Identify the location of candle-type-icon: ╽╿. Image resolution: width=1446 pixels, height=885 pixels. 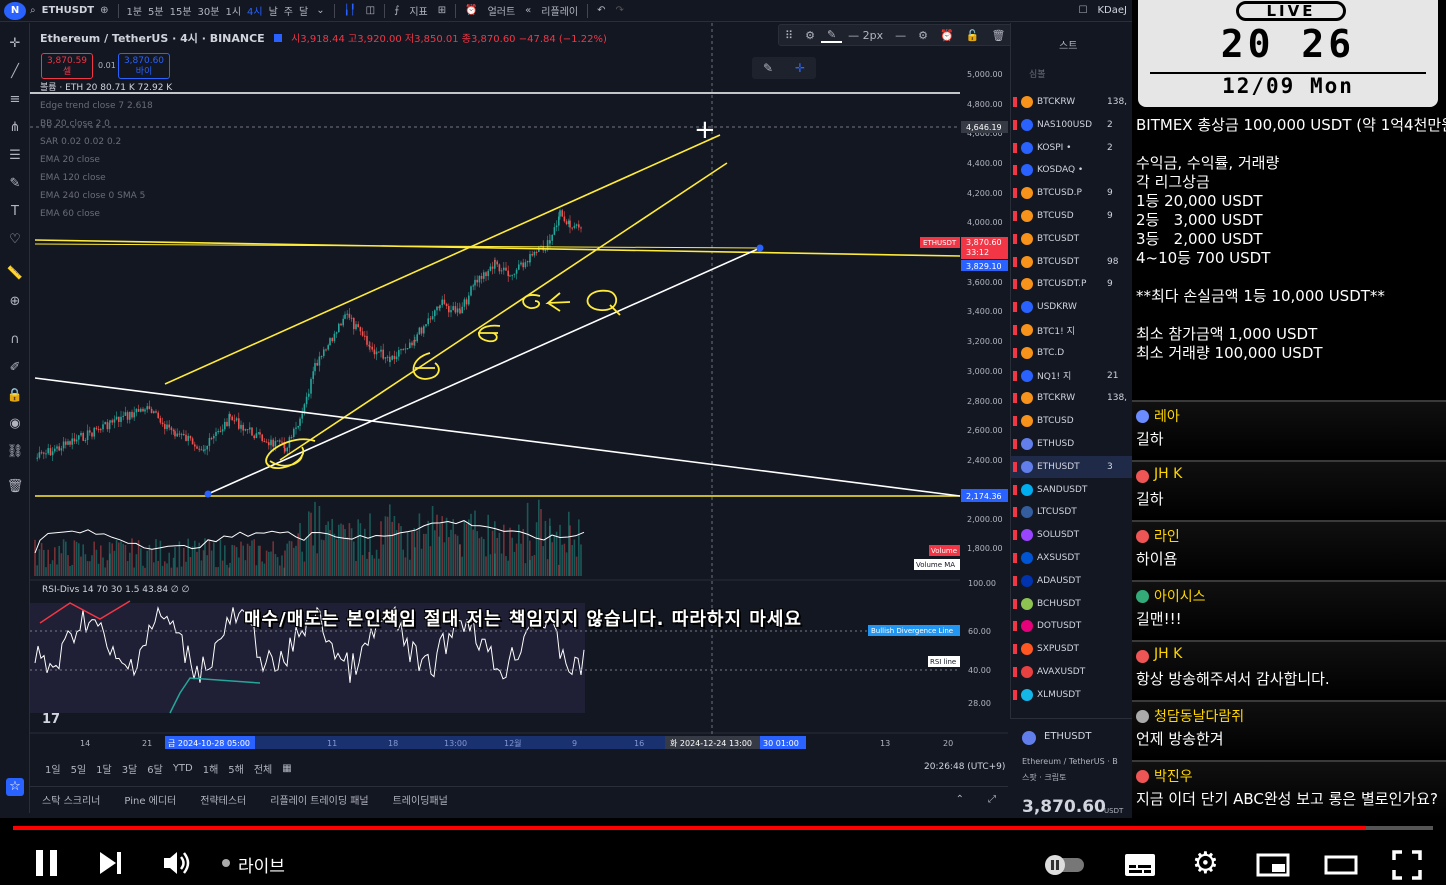
(350, 10).